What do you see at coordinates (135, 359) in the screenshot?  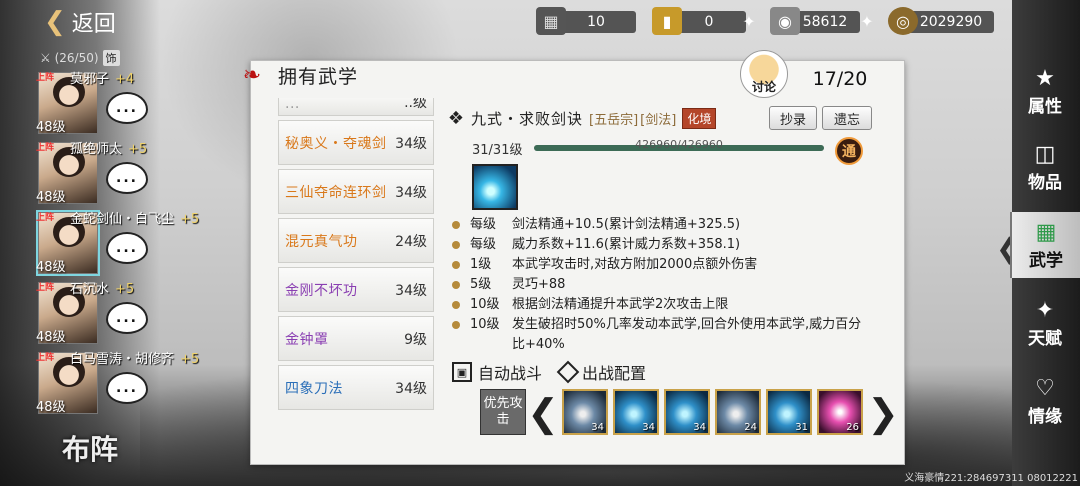 I see `hero-name: 白马雪涛・胡修齐 +5` at bounding box center [135, 359].